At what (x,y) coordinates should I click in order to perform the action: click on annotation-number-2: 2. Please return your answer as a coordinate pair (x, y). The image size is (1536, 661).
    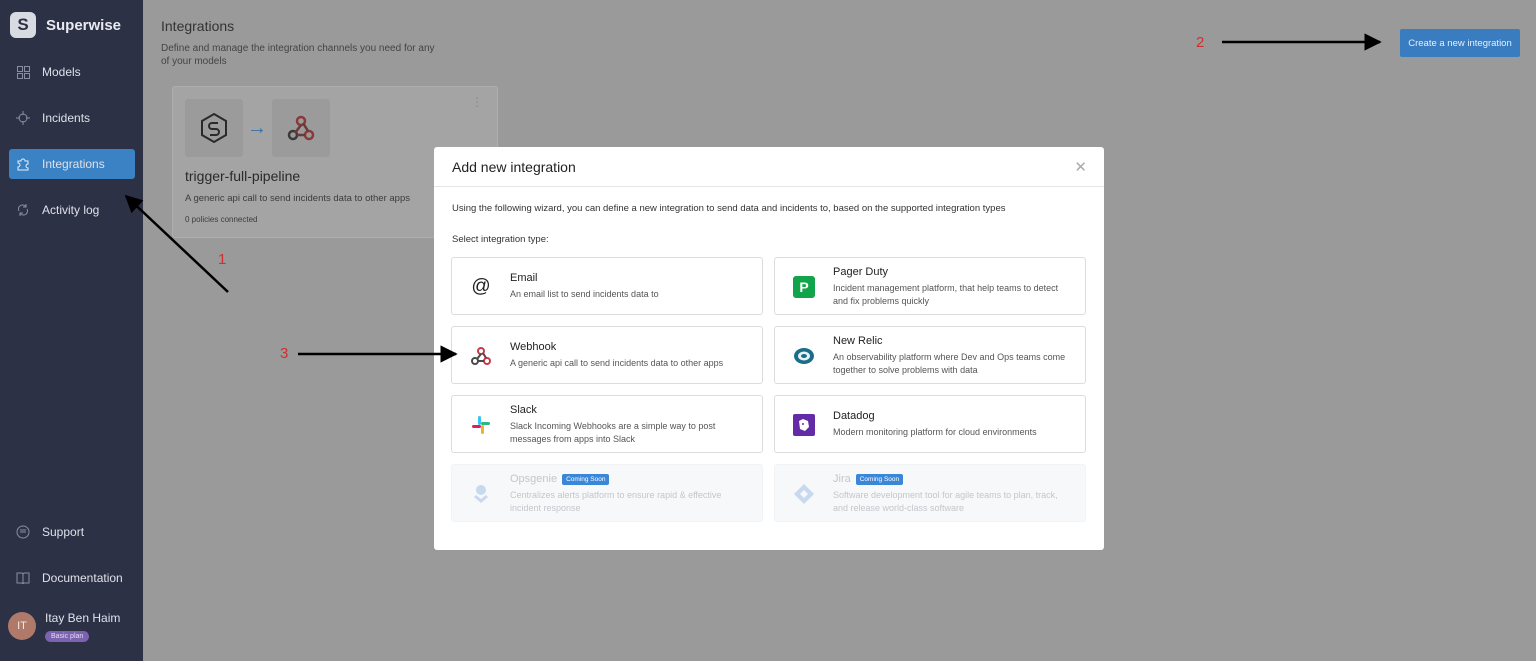
    Looking at the image, I should click on (1200, 42).